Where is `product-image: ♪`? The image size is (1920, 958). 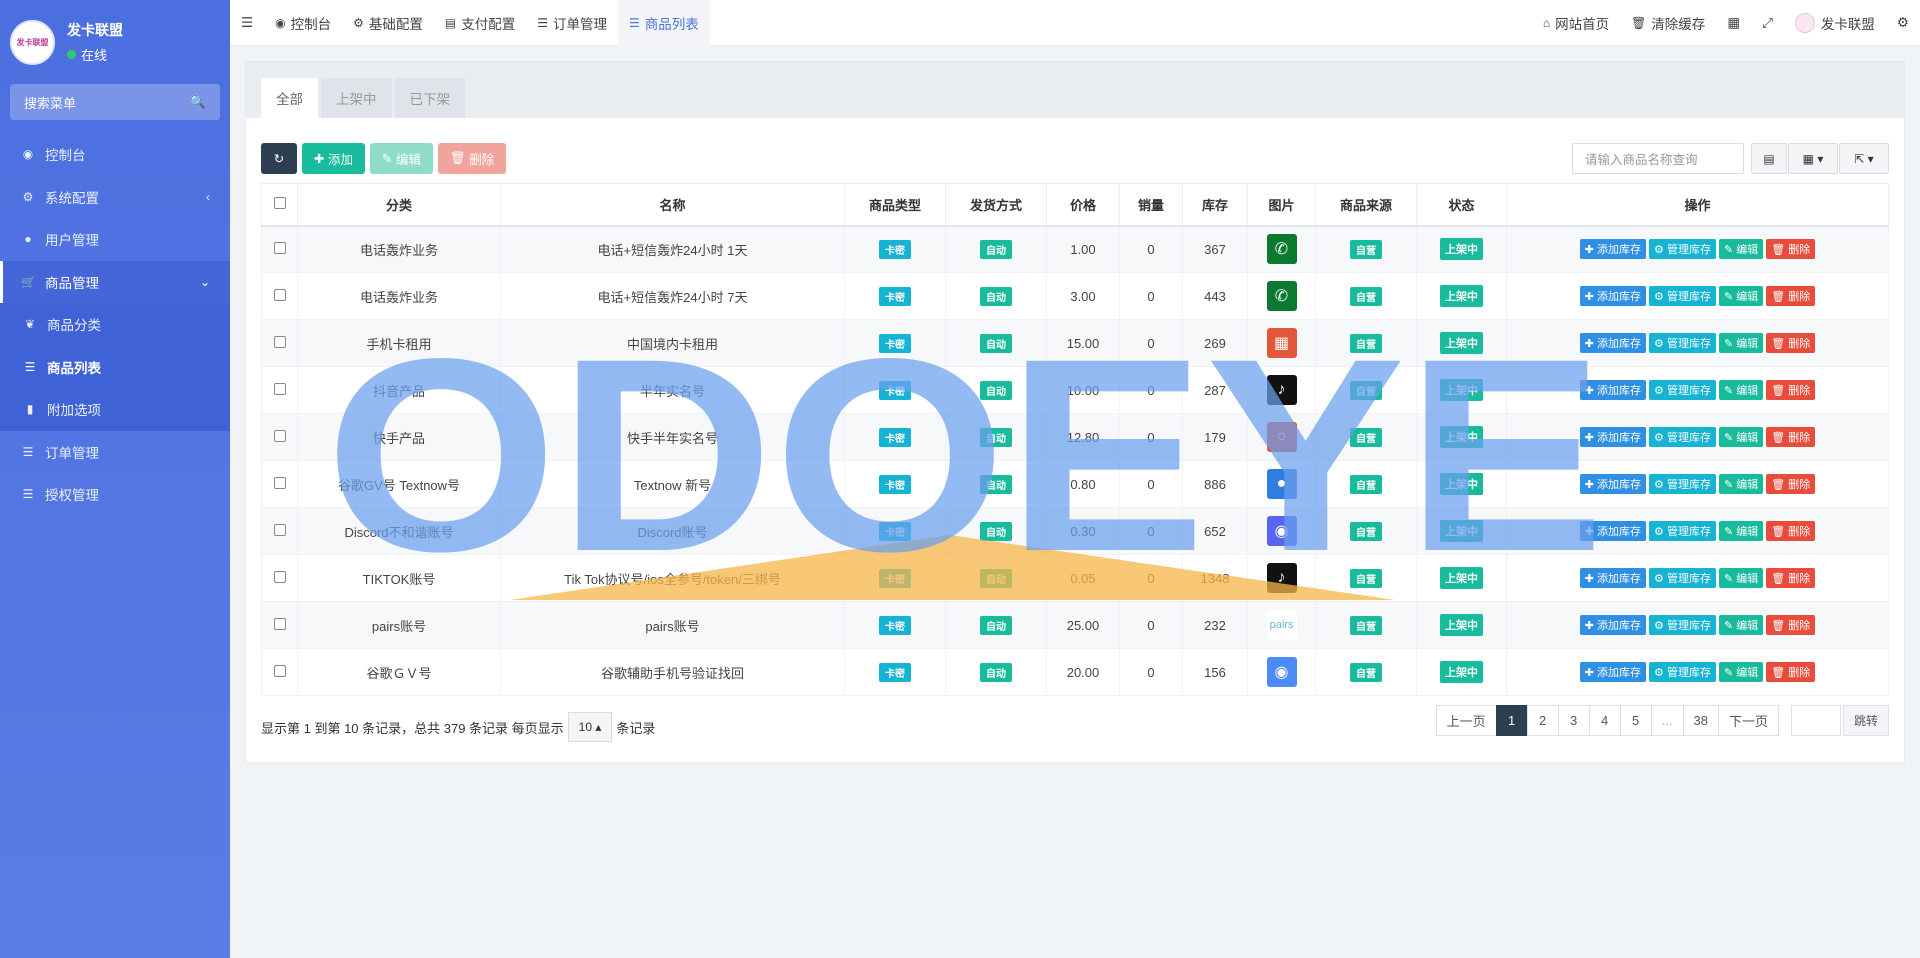 product-image: ♪ is located at coordinates (1281, 390).